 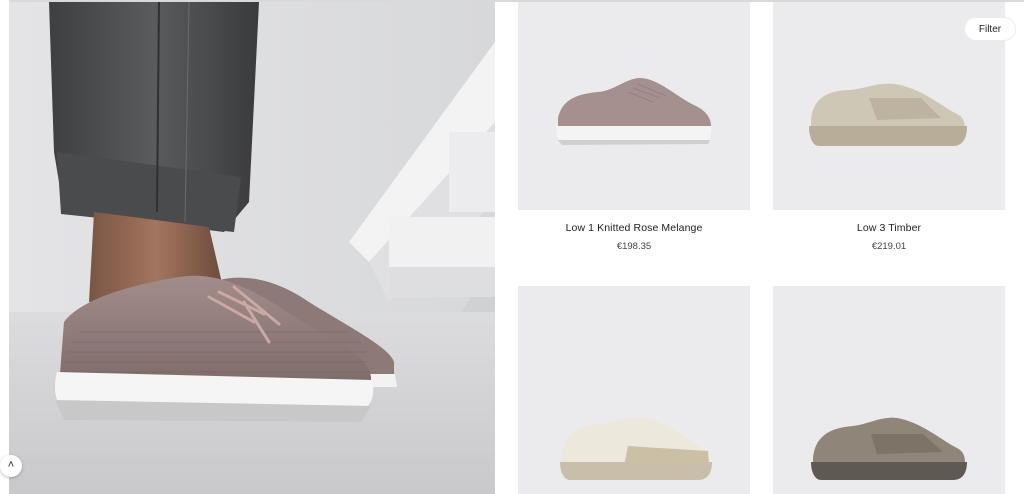 I want to click on chevron-up-icon: ˄, so click(x=11, y=464).